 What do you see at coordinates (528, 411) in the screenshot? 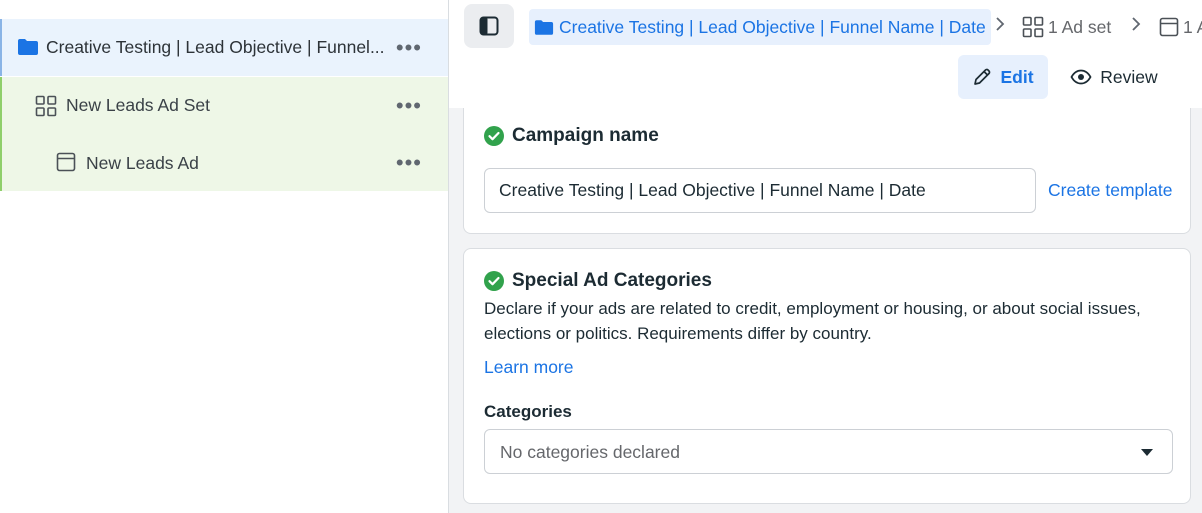
I see `categories-label: Categories` at bounding box center [528, 411].